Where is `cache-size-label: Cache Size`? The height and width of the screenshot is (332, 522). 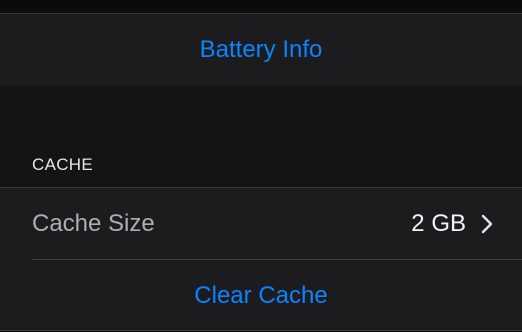 cache-size-label: Cache Size is located at coordinates (93, 223).